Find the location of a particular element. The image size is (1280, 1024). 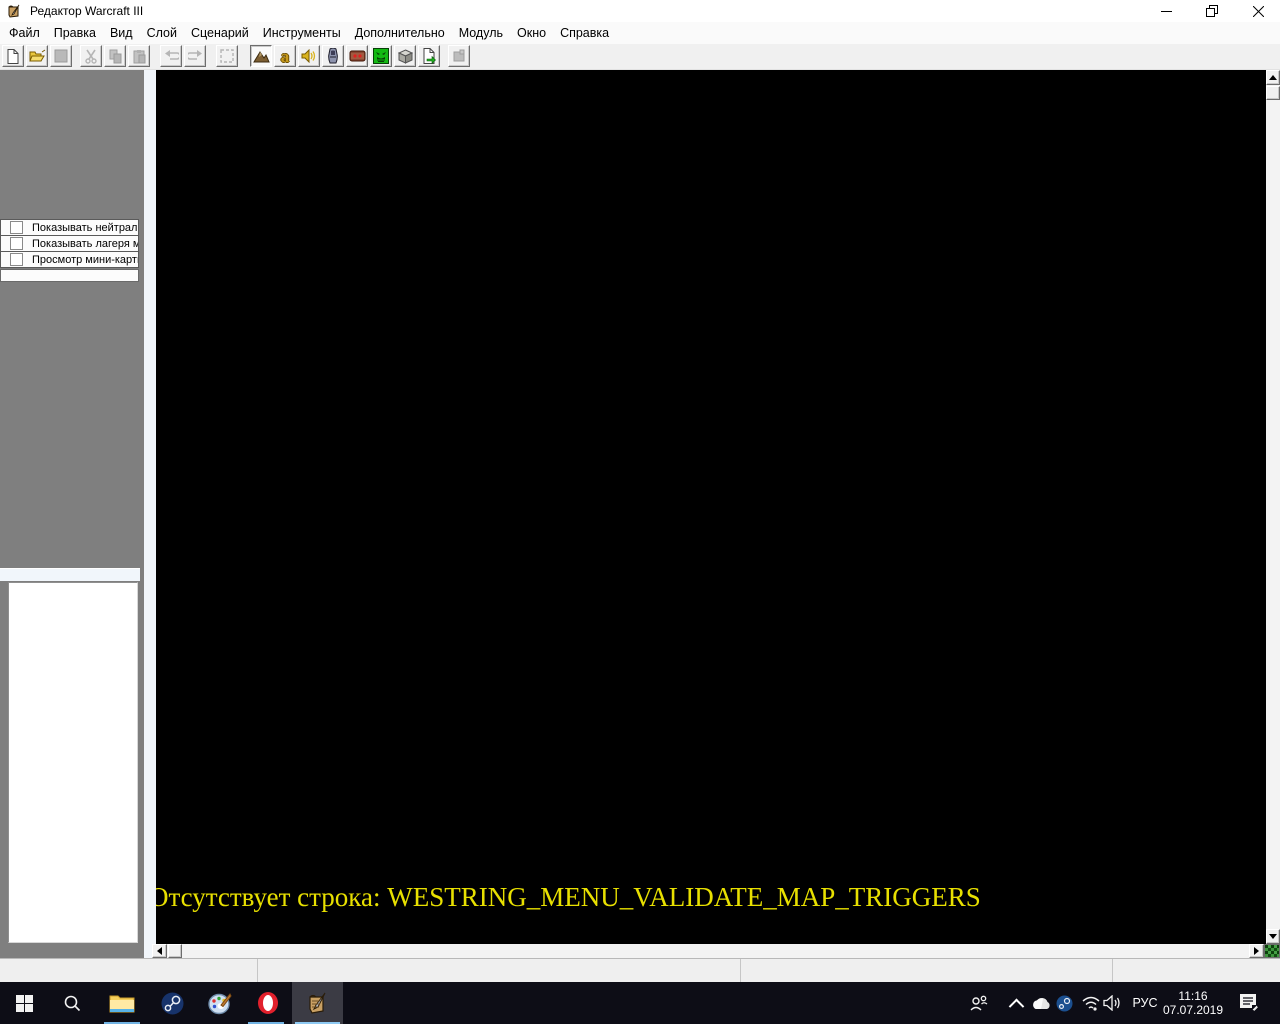

redo-button is located at coordinates (195, 56).